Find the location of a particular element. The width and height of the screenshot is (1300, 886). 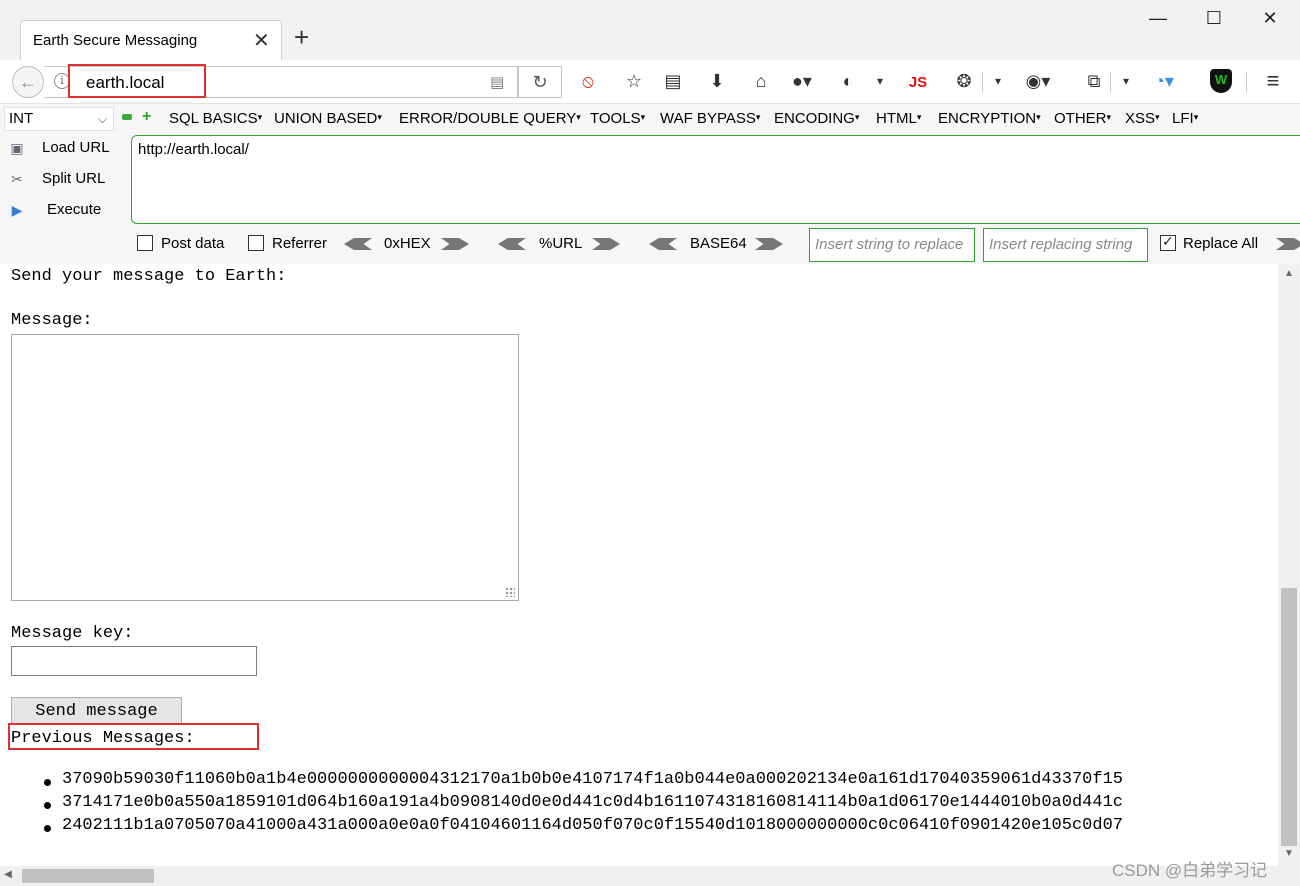

js-label: JS is located at coordinates (918, 82).